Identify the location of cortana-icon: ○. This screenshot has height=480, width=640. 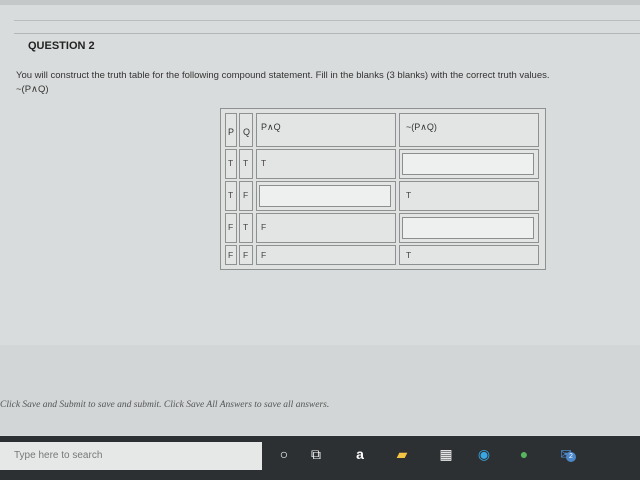
(284, 454).